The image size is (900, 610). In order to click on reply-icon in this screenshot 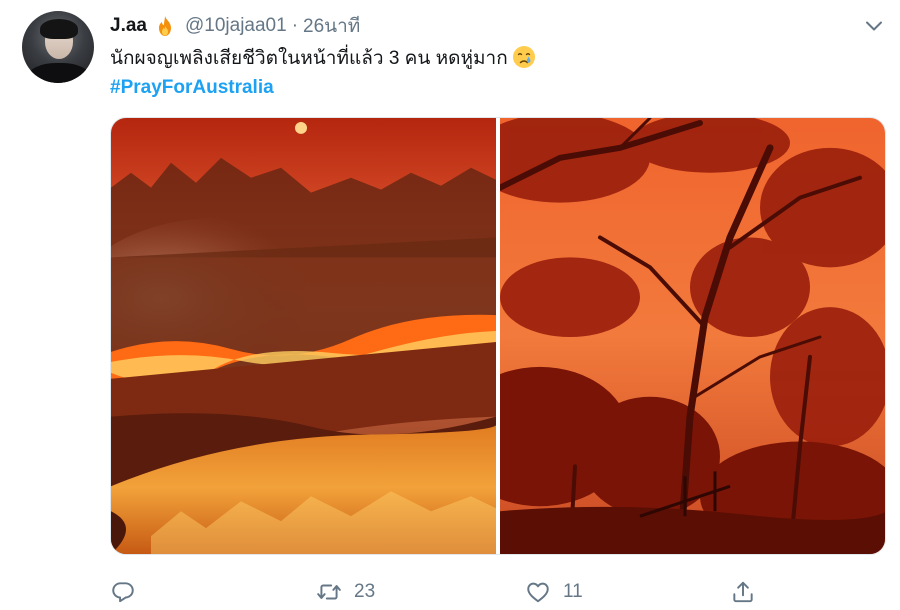, I will do `click(123, 592)`.